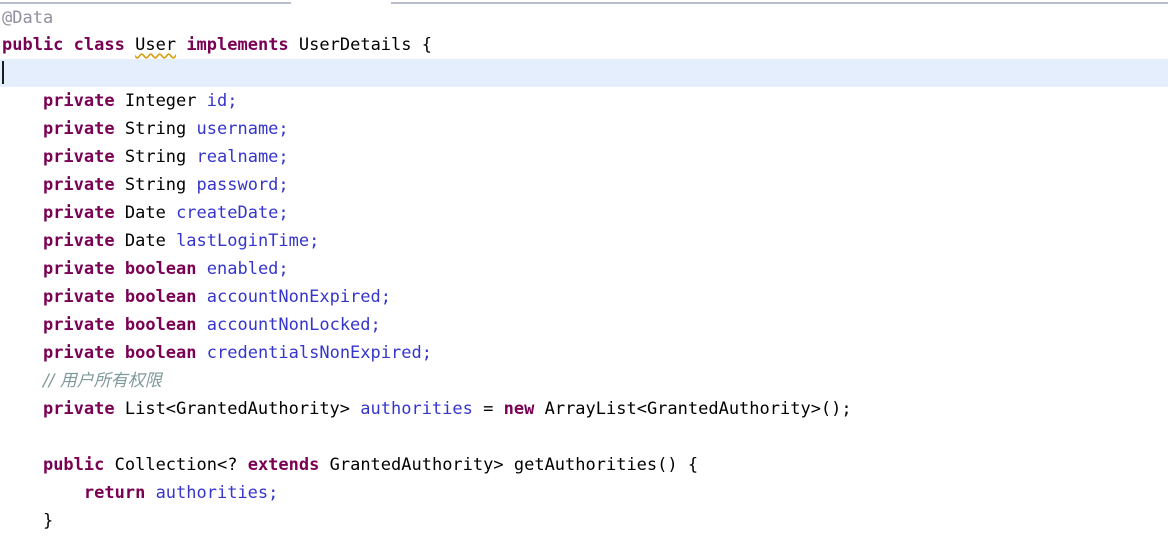  I want to click on keyword-return: return, so click(114, 493).